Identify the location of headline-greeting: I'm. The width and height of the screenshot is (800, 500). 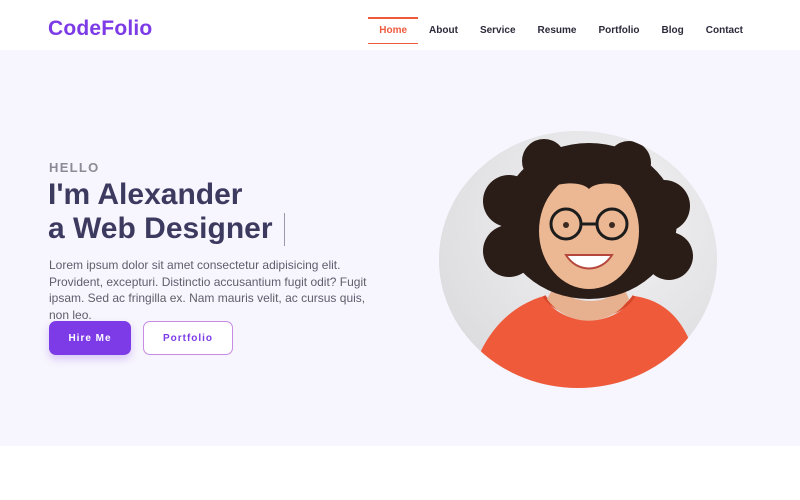
(69, 194).